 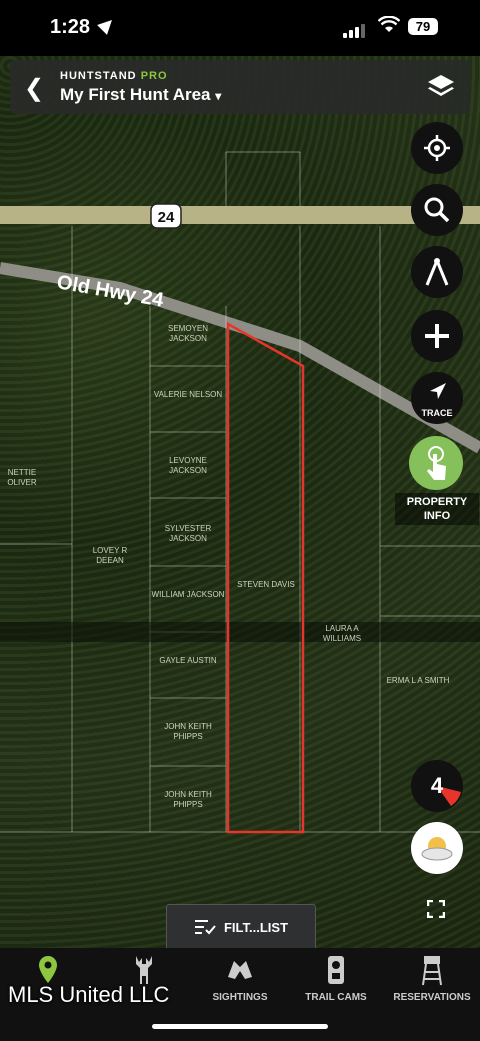 I want to click on home-indicator, so click(x=240, y=1026).